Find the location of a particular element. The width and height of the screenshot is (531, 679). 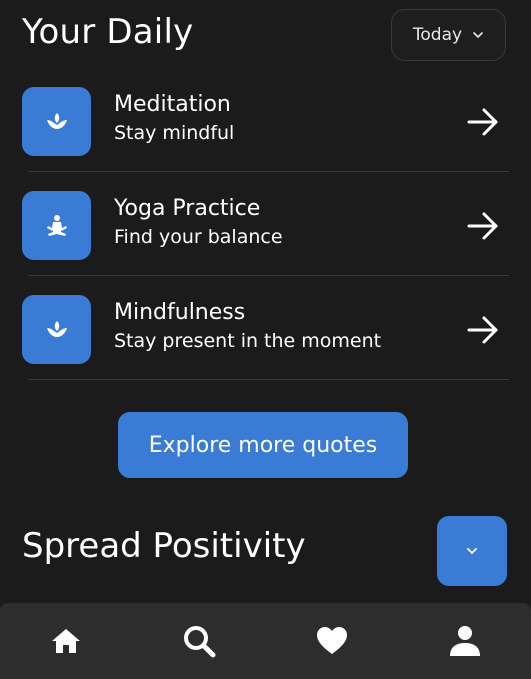

heart-icon is located at coordinates (331, 640).